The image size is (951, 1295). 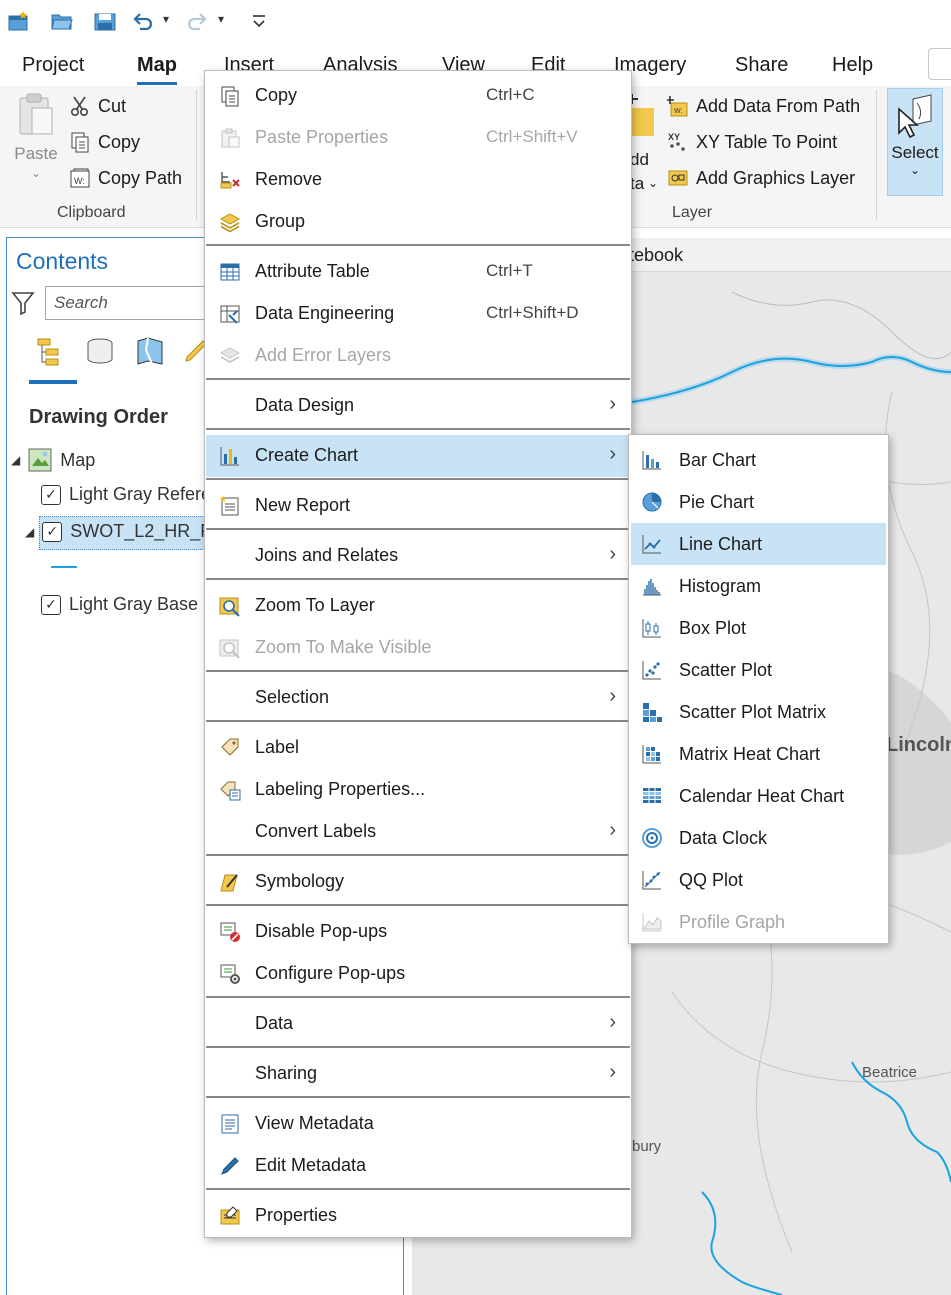 I want to click on tab-share: Share, so click(x=761, y=65).